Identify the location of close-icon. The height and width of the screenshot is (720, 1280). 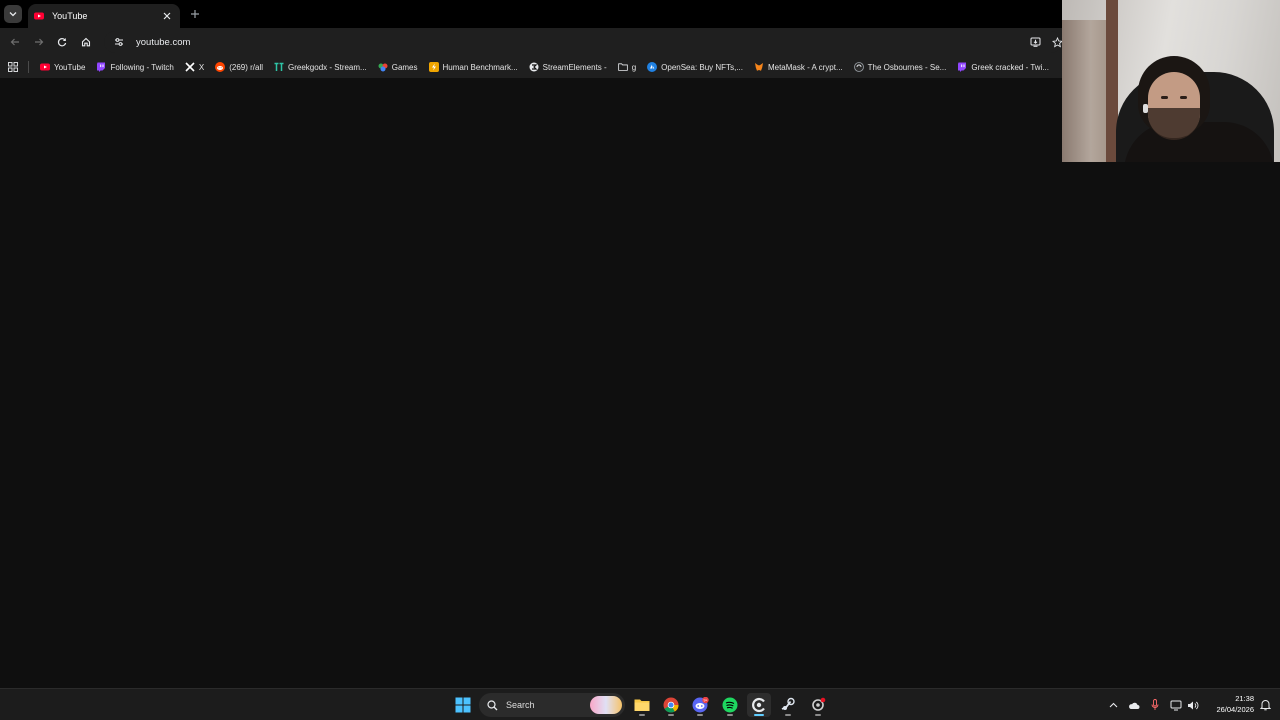
(167, 16).